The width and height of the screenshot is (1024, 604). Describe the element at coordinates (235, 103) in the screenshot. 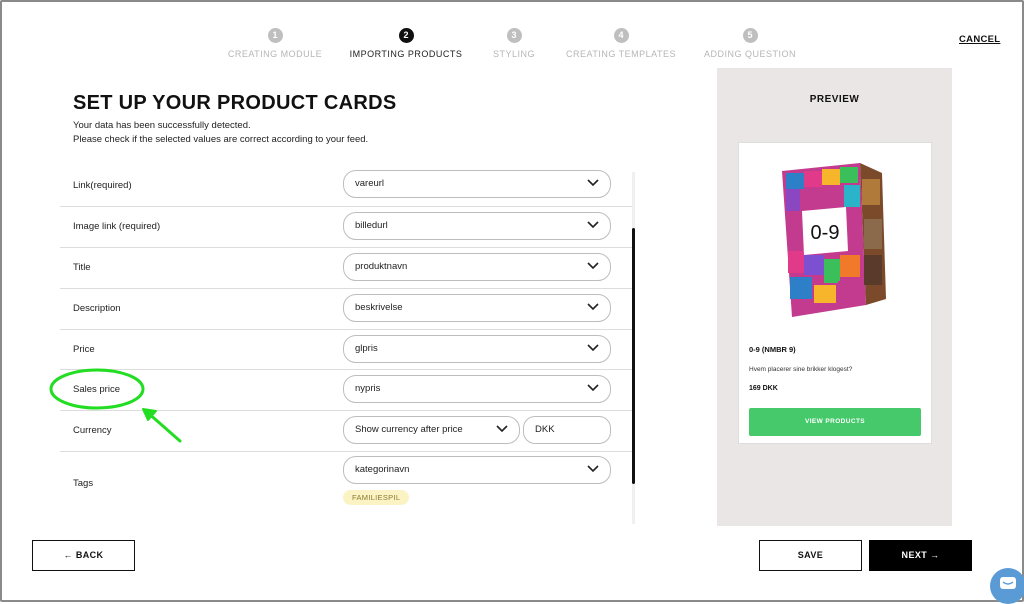

I see `page-title: SET UP YOUR PRODUCT CARDS` at that location.